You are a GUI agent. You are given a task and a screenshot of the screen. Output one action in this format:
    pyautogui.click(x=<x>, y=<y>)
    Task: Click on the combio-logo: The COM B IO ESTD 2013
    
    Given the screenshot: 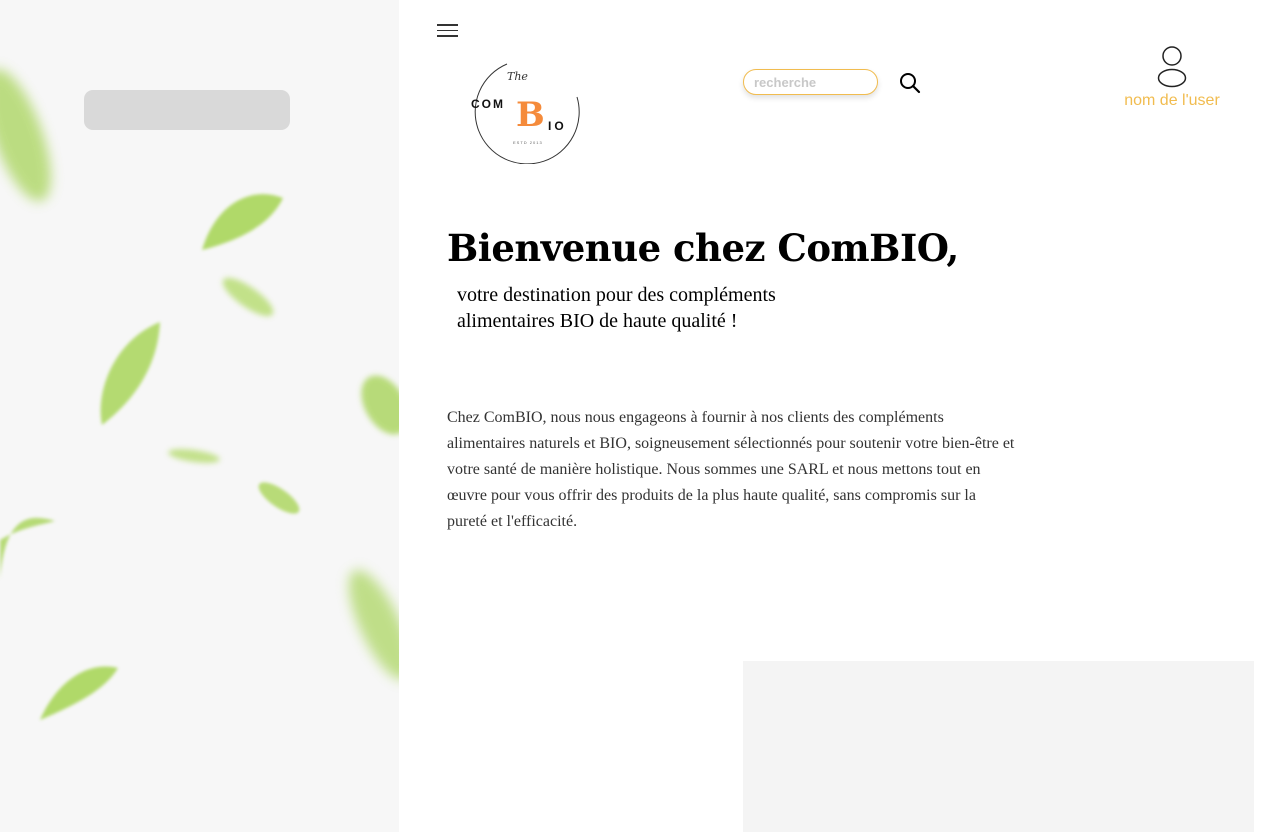 What is the action you would take?
    pyautogui.click(x=524, y=108)
    